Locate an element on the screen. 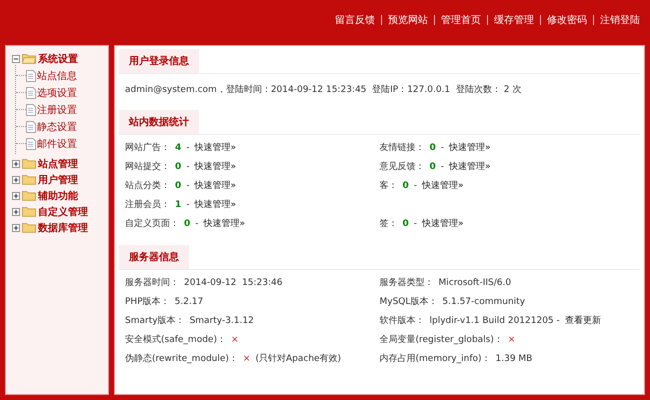 The width and height of the screenshot is (650, 400). nav-link: 管理首页 is located at coordinates (461, 20).